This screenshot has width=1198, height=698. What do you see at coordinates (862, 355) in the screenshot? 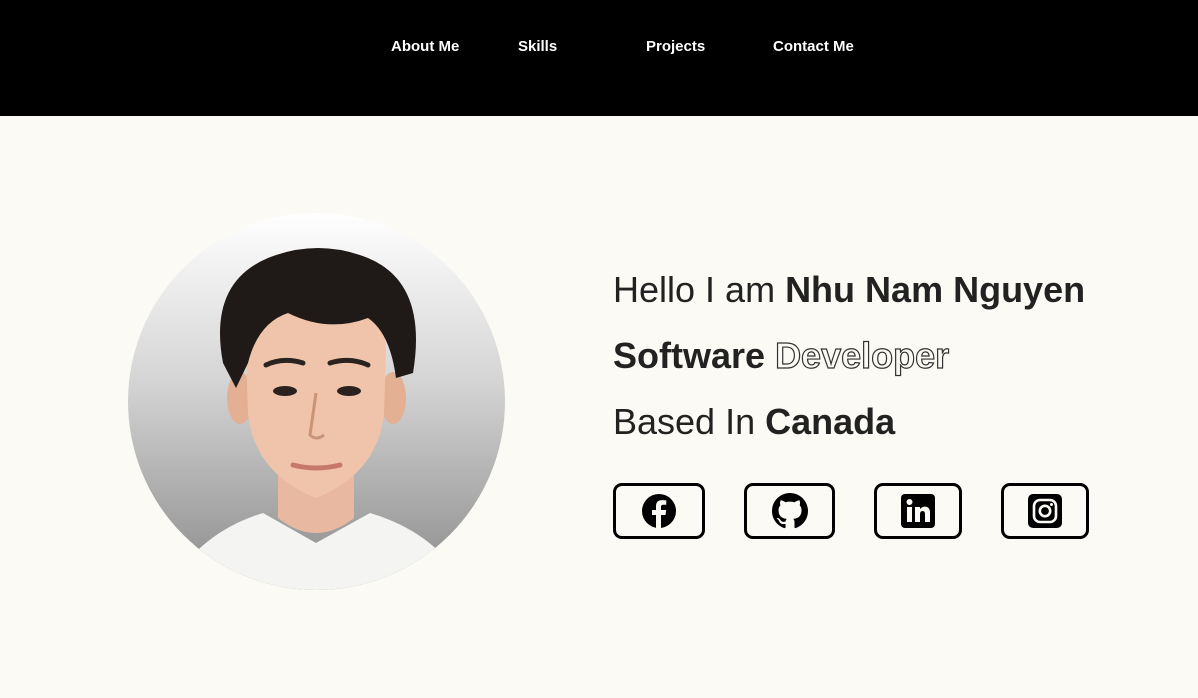
I see `role-outline: Developer` at bounding box center [862, 355].